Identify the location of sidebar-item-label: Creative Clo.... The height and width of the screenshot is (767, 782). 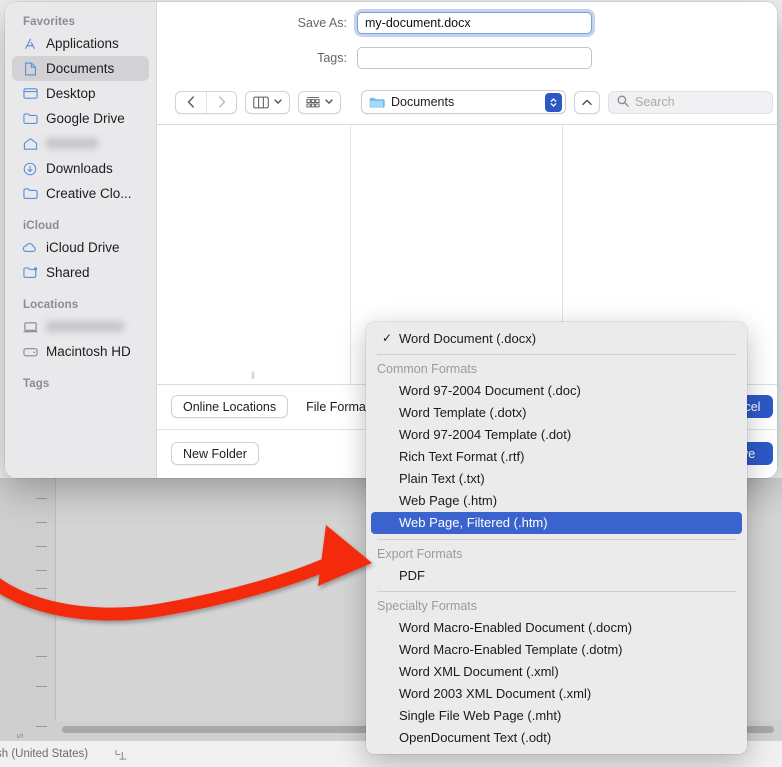
(89, 193).